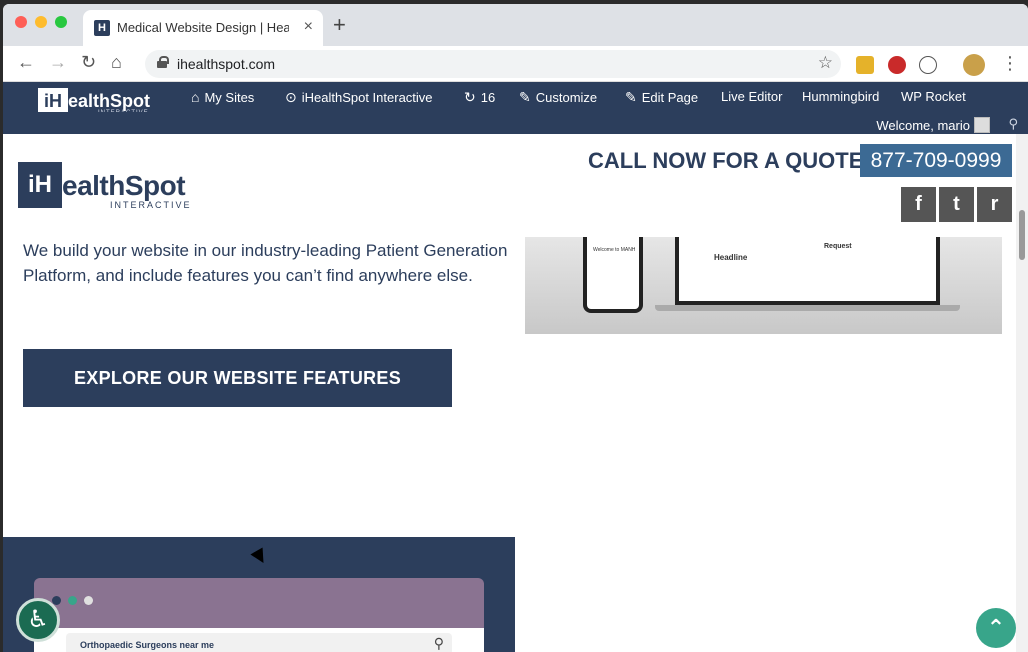  I want to click on back-icon: ←, so click(26, 62).